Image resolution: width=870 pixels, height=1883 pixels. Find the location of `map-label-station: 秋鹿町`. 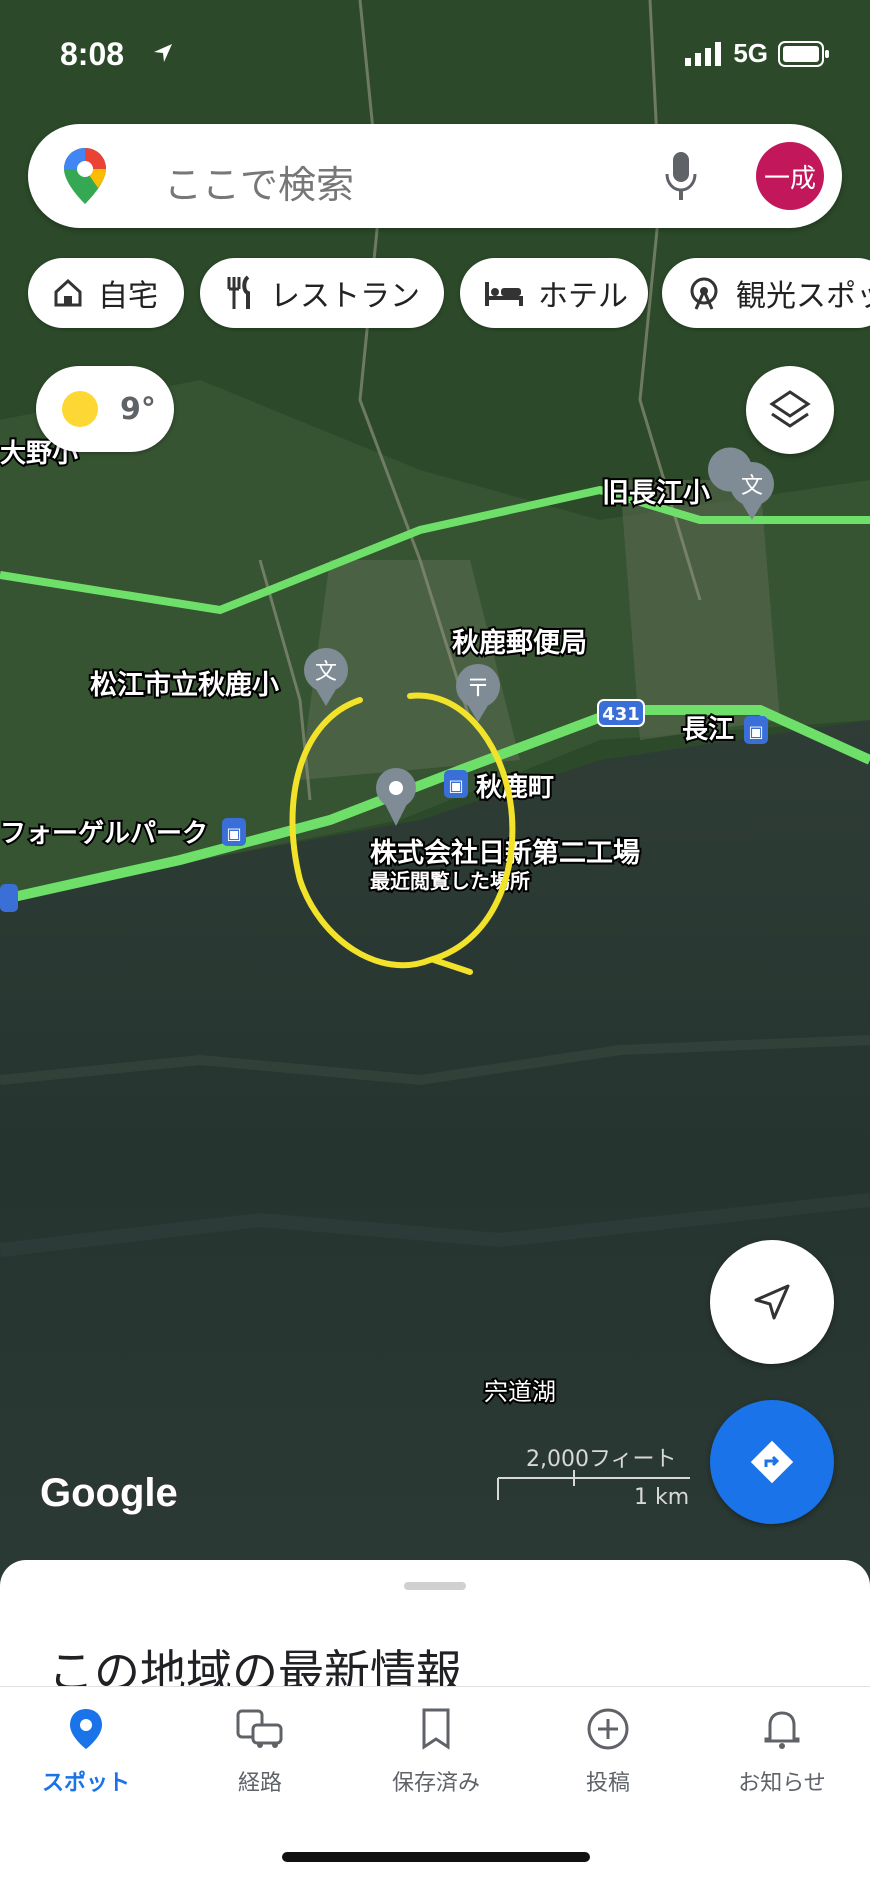

map-label-station: 秋鹿町 is located at coordinates (515, 787).